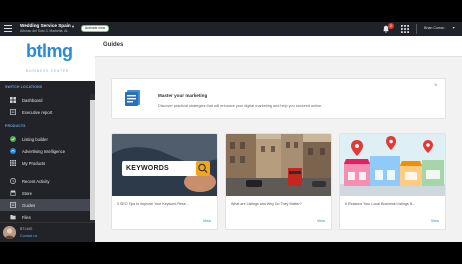 The image size is (462, 264). What do you see at coordinates (13, 181) in the screenshot?
I see `activity-icon` at bounding box center [13, 181].